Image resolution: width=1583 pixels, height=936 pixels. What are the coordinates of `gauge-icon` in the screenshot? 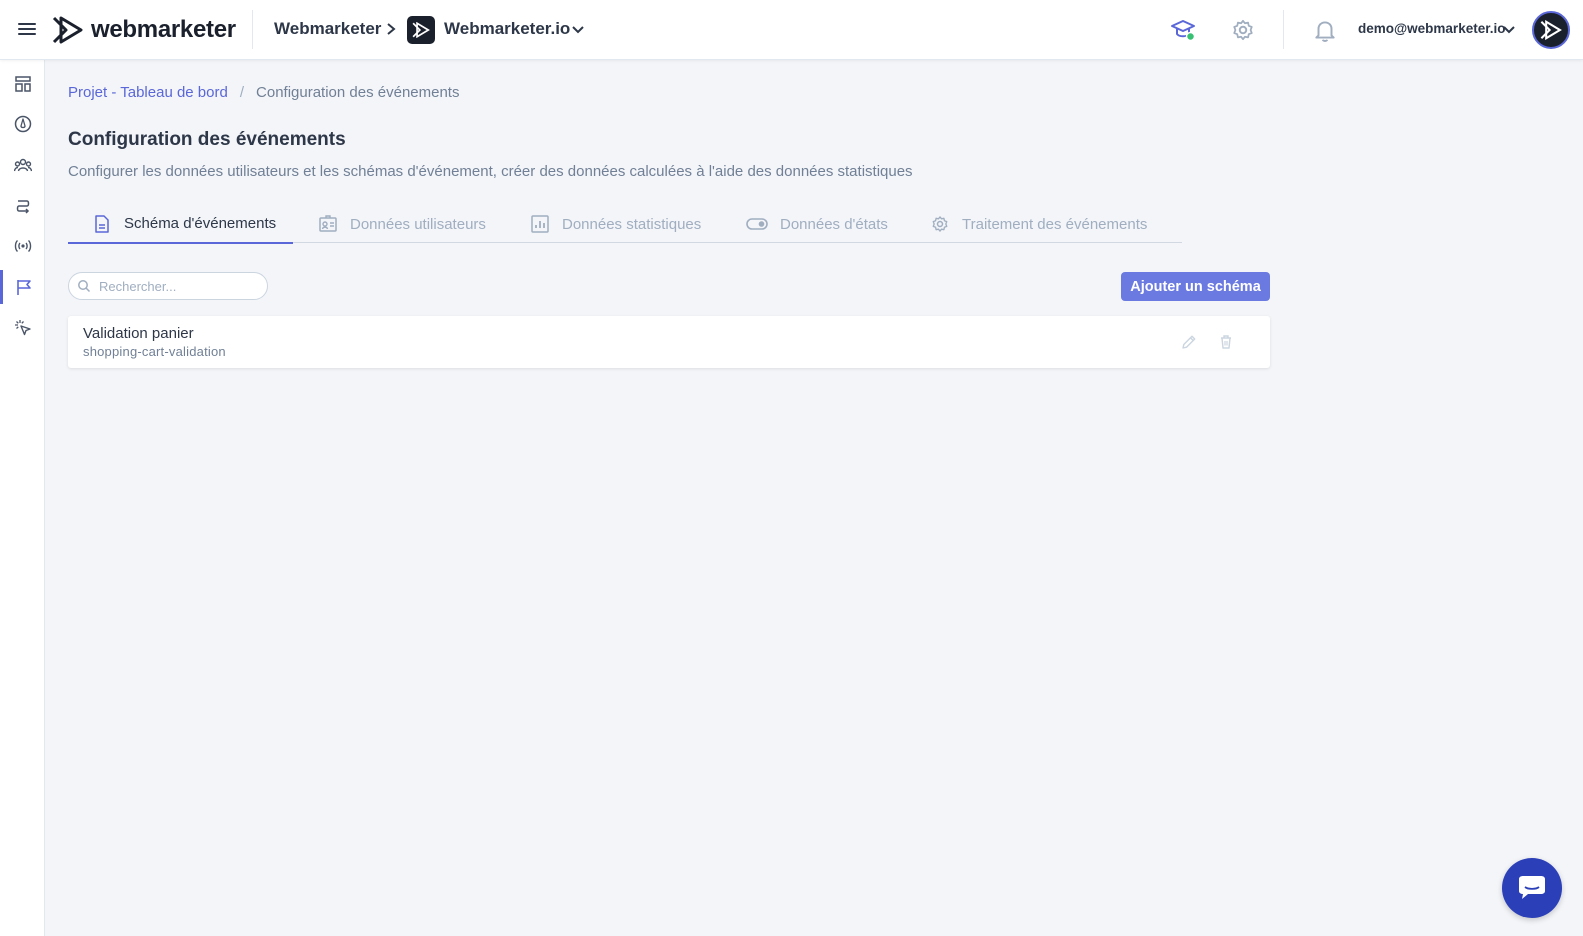 It's located at (22, 124).